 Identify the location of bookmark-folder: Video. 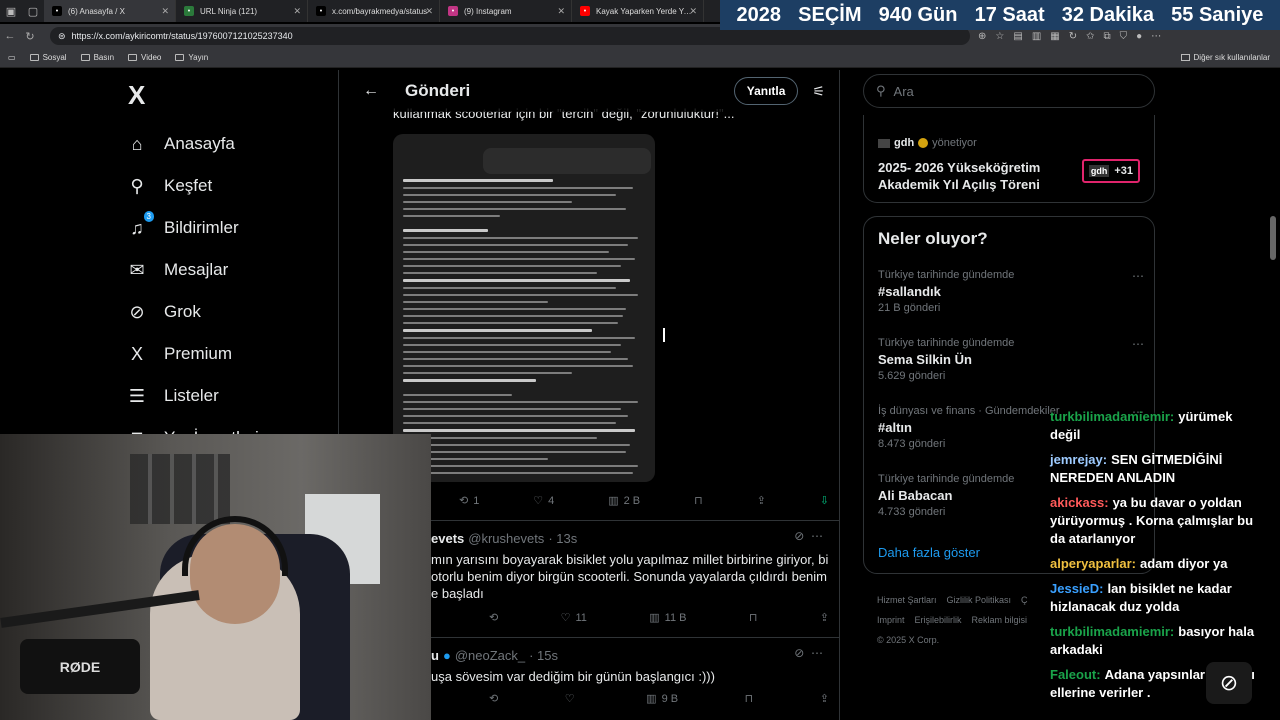
(144, 57).